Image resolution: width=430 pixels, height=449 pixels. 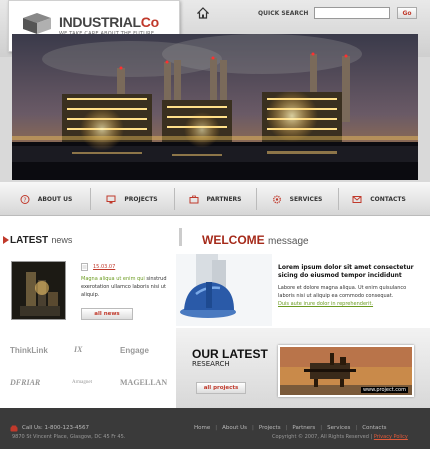 What do you see at coordinates (202, 428) in the screenshot?
I see `footer-link-home: Home` at bounding box center [202, 428].